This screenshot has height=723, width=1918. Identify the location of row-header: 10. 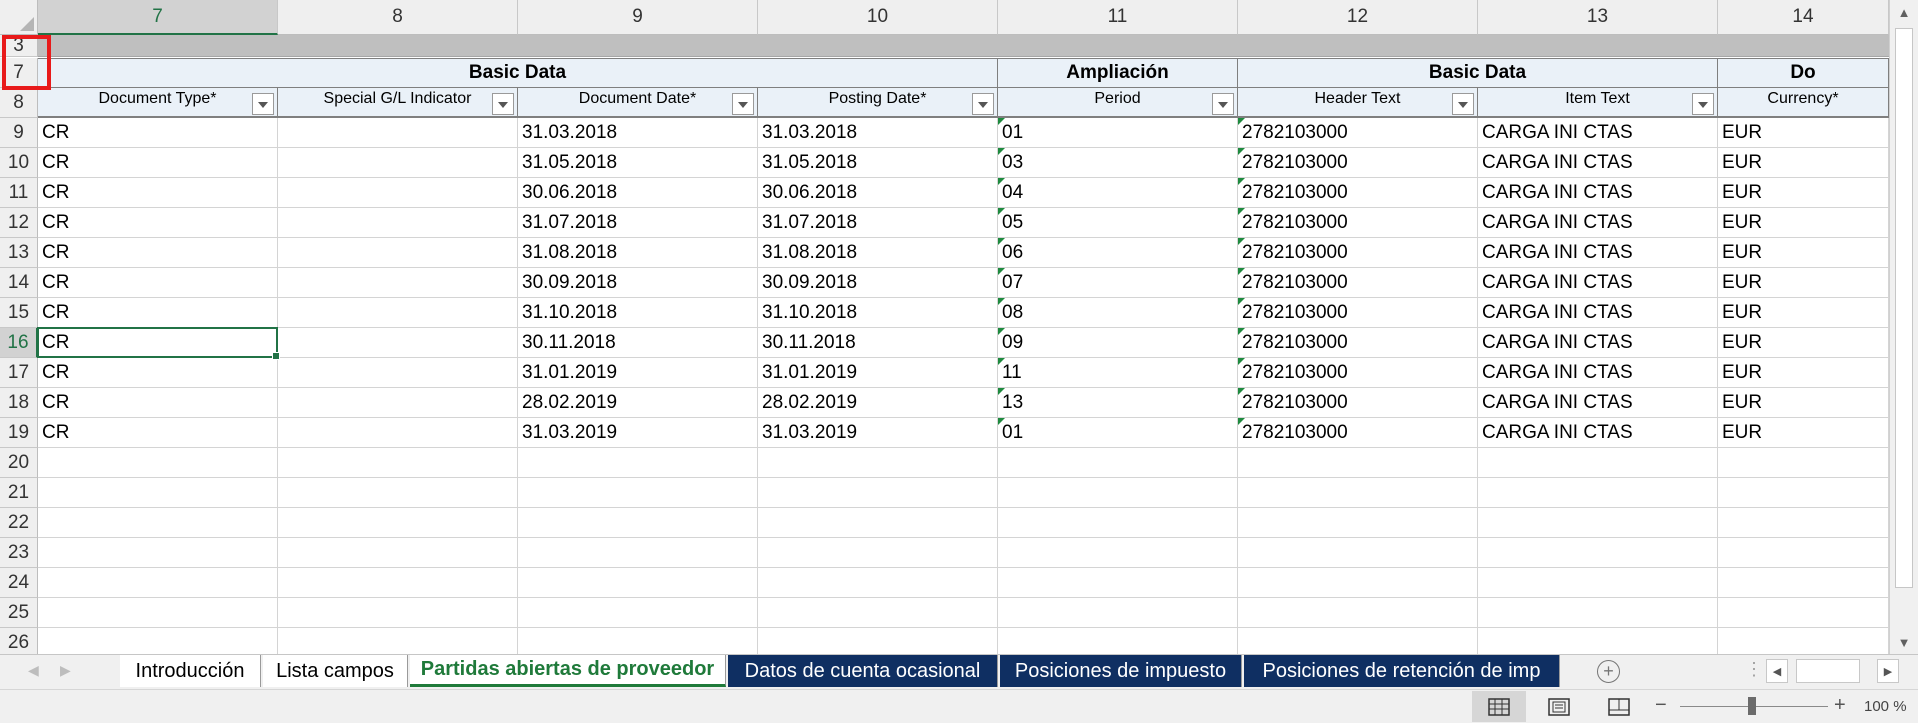
(19, 163).